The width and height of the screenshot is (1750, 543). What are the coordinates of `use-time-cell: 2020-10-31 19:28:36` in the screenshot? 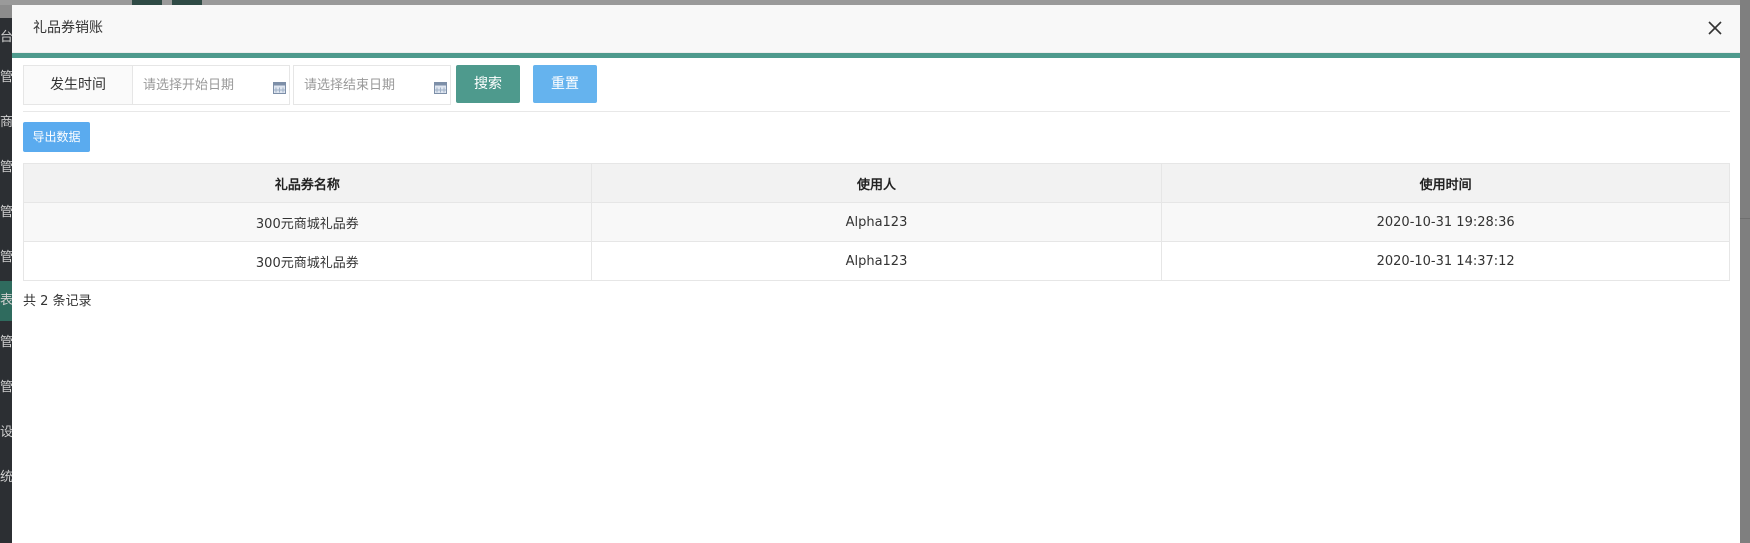 It's located at (1445, 222).